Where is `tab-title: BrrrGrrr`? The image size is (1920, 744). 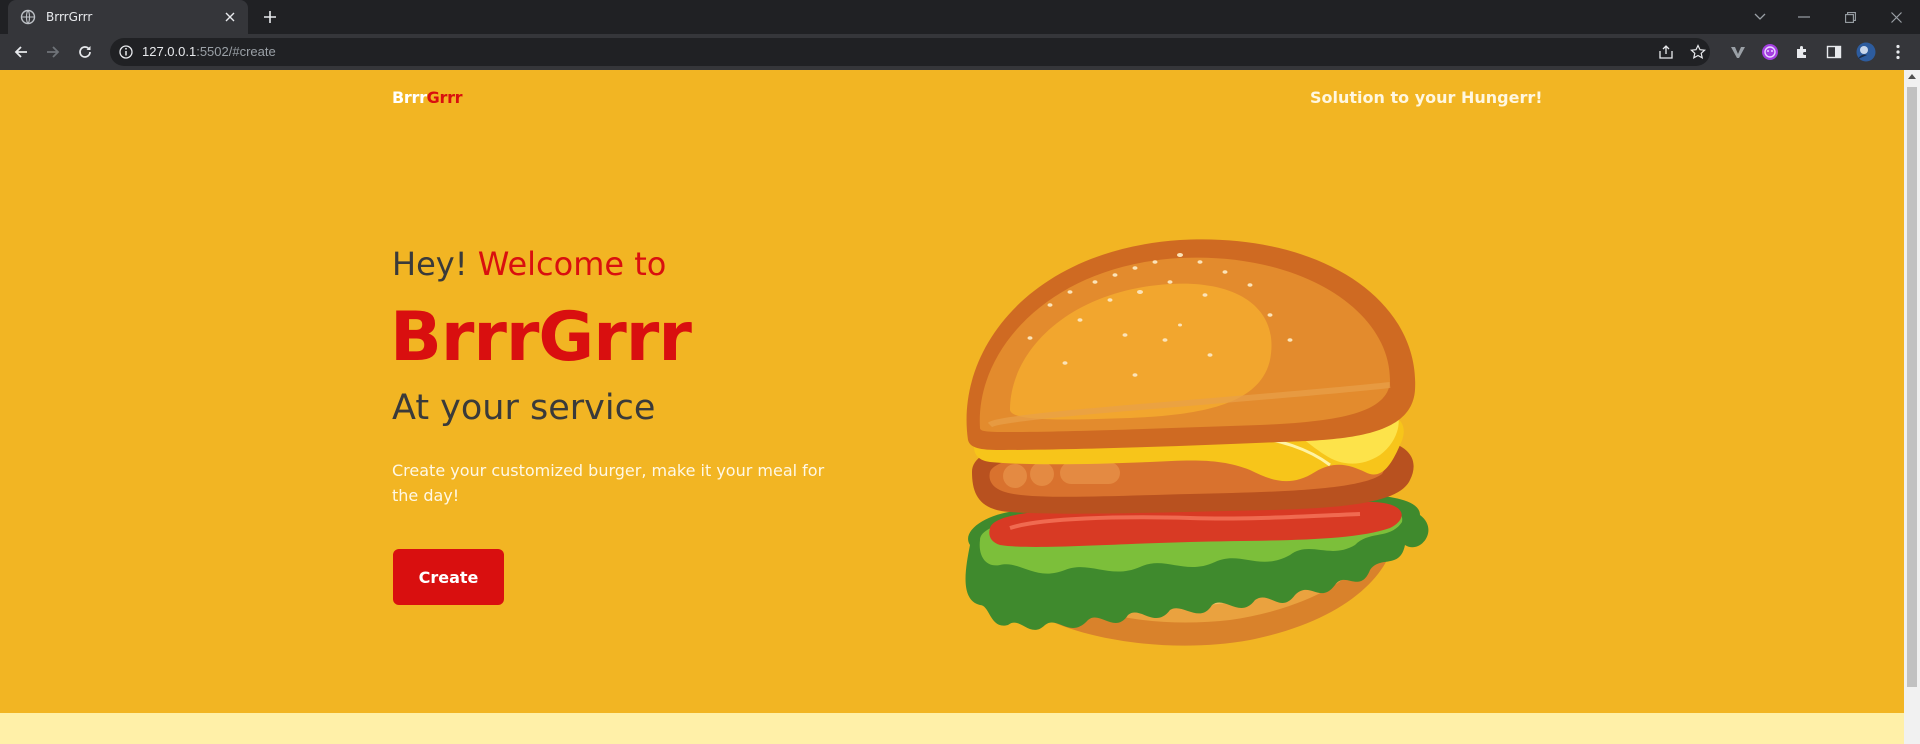
tab-title: BrrrGrrr is located at coordinates (69, 17).